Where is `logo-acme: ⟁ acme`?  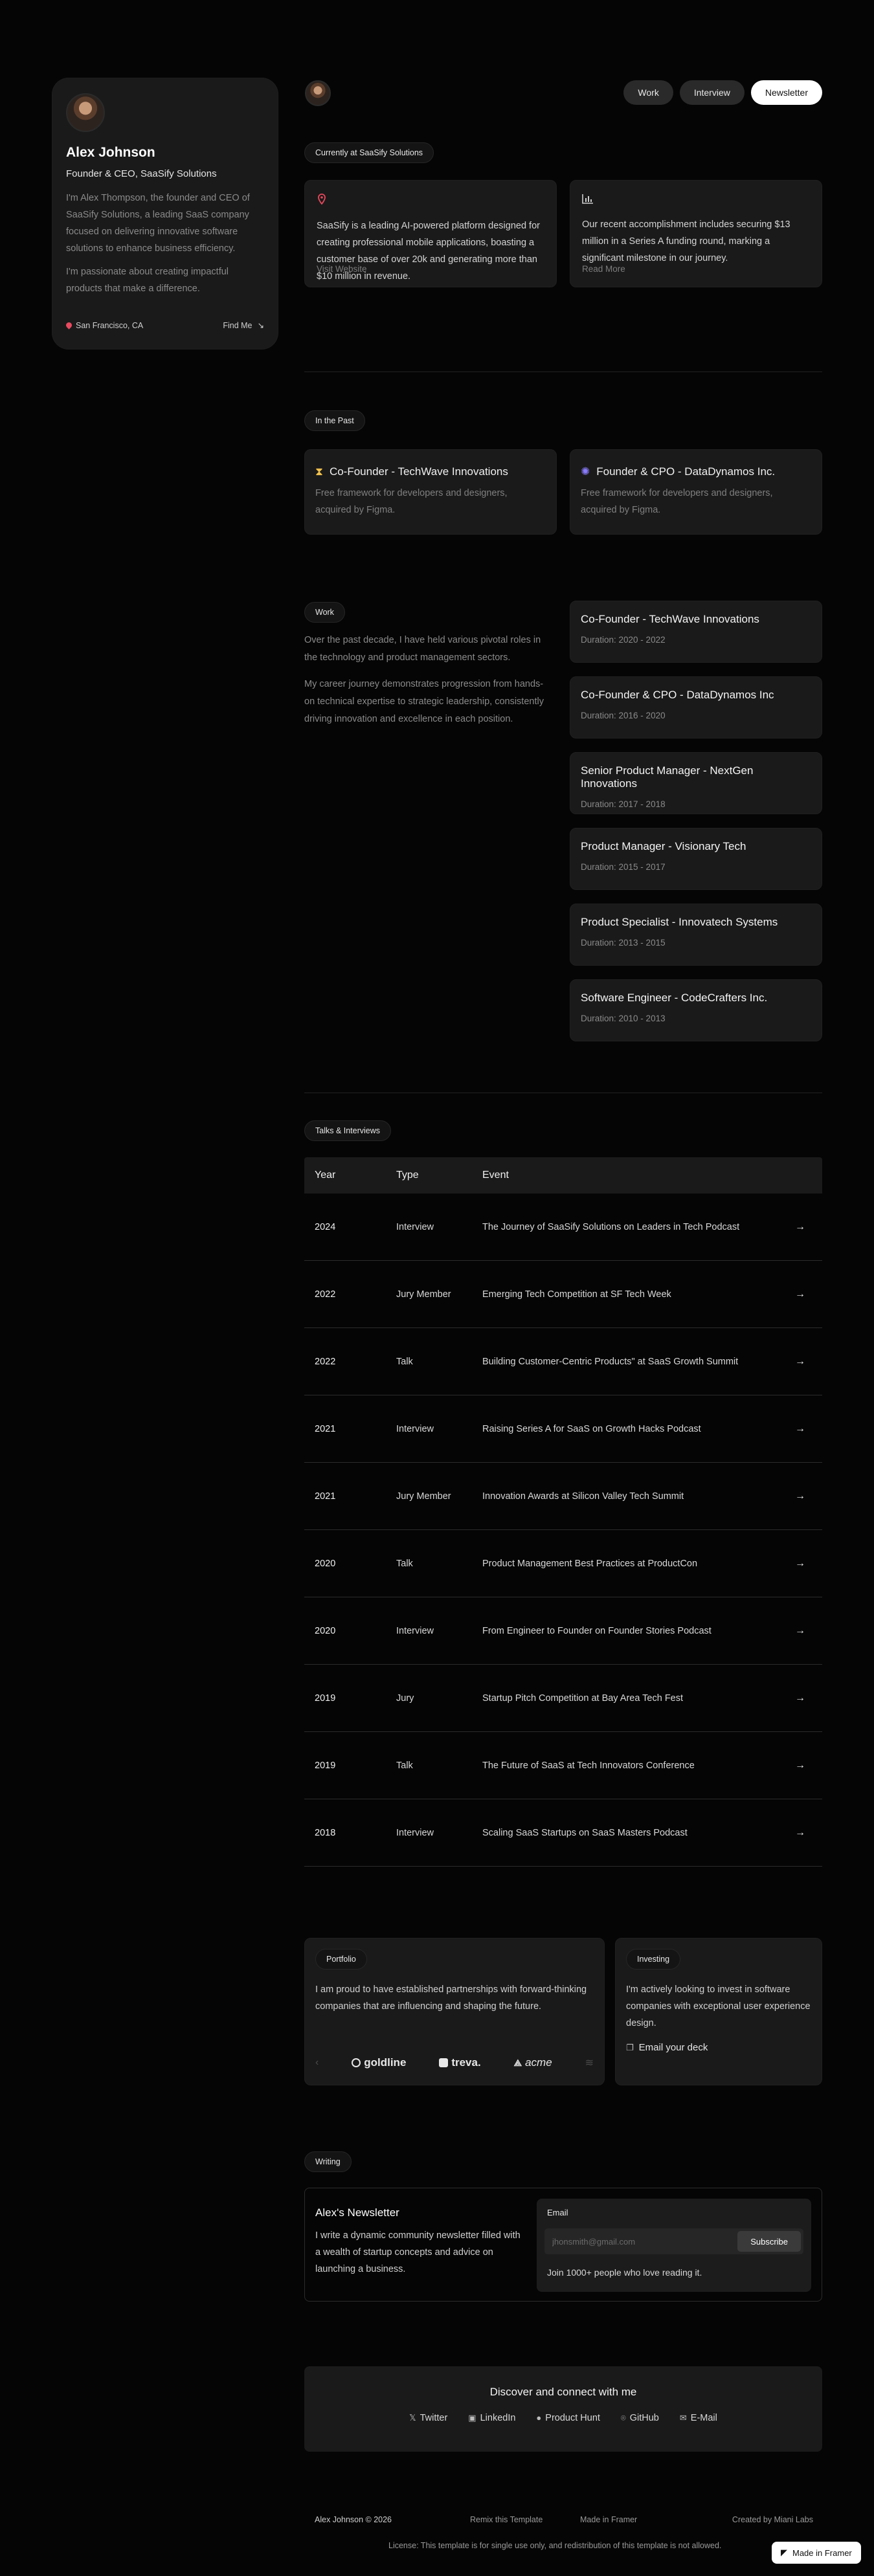 logo-acme: ⟁ acme is located at coordinates (532, 2062).